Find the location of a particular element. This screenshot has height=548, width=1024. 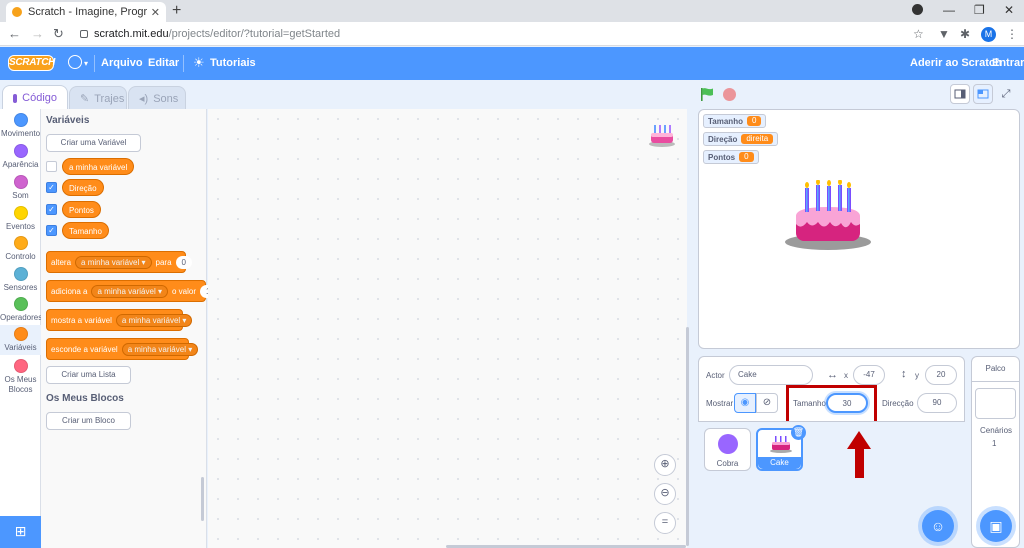

extensions-puzzle-icon: ✱ is located at coordinates (965, 34).